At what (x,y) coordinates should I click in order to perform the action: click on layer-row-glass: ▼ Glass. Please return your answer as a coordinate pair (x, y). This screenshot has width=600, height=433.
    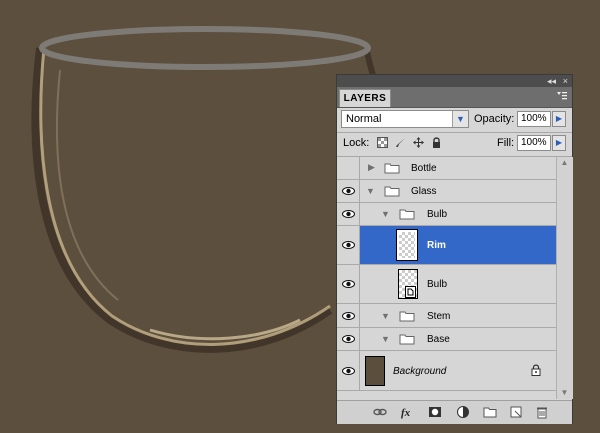
    Looking at the image, I should click on (446, 191).